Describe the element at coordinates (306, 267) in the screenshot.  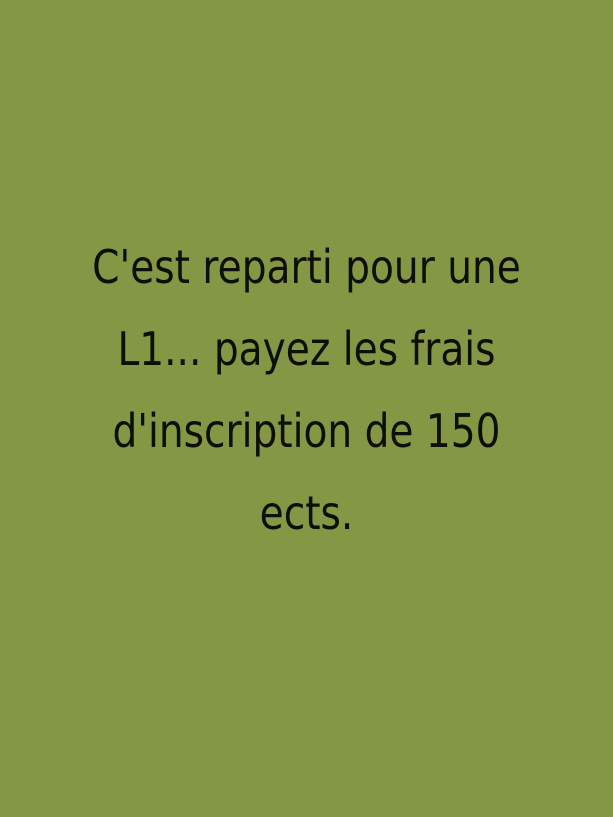
I see `card-message-line: C'est reparti pour une` at that location.